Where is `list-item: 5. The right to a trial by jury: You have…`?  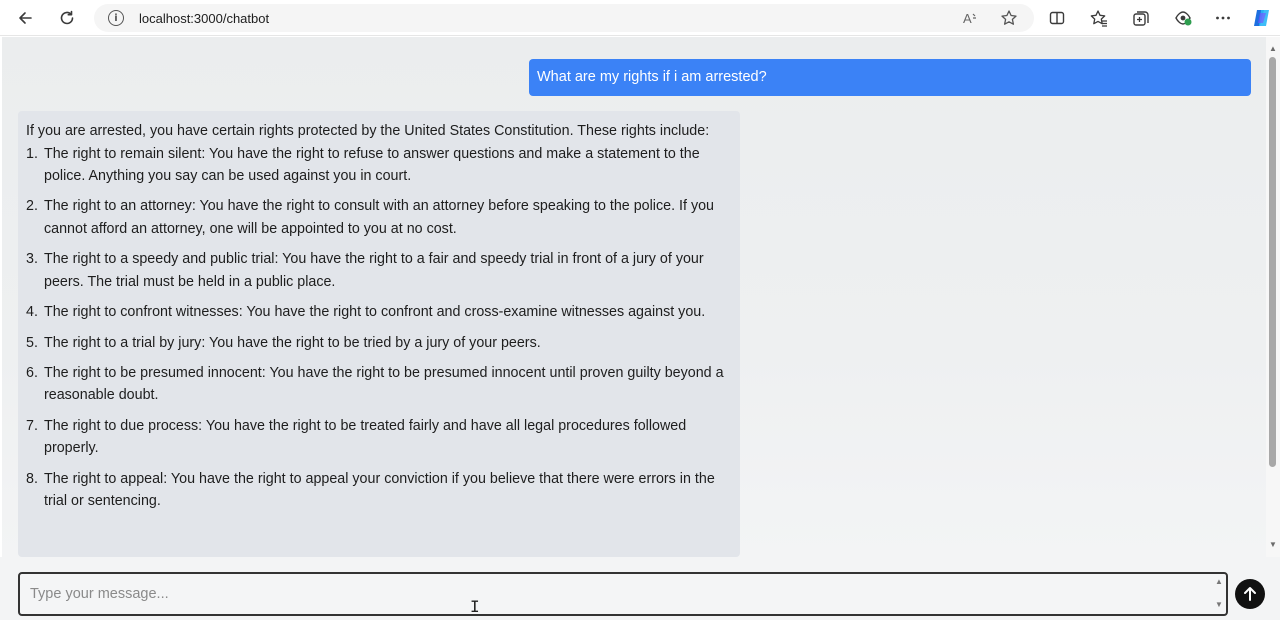
list-item: 5. The right to a trial by jury: You have… is located at coordinates (283, 342).